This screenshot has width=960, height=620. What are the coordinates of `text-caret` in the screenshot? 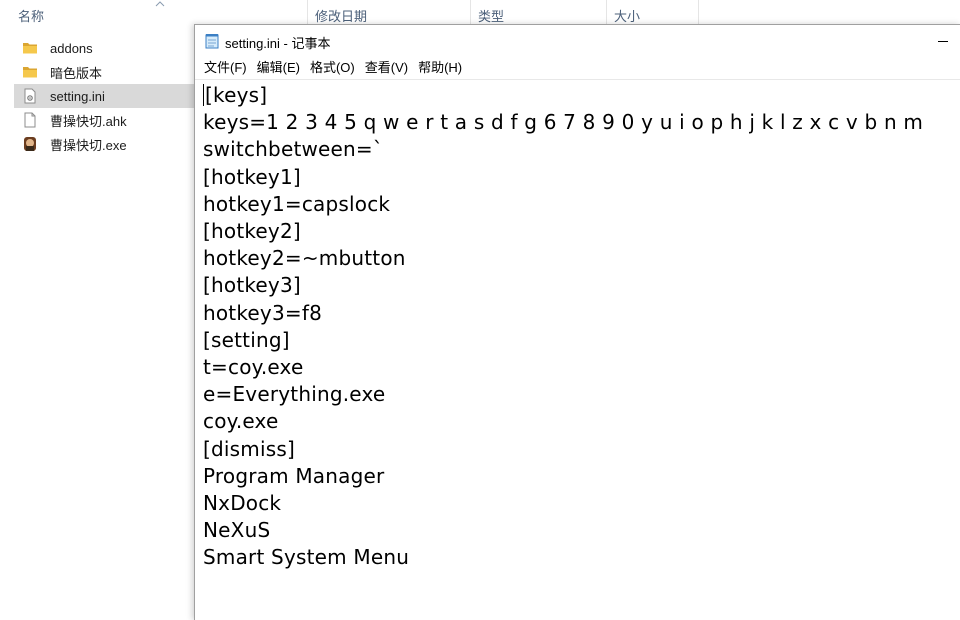 It's located at (203, 95).